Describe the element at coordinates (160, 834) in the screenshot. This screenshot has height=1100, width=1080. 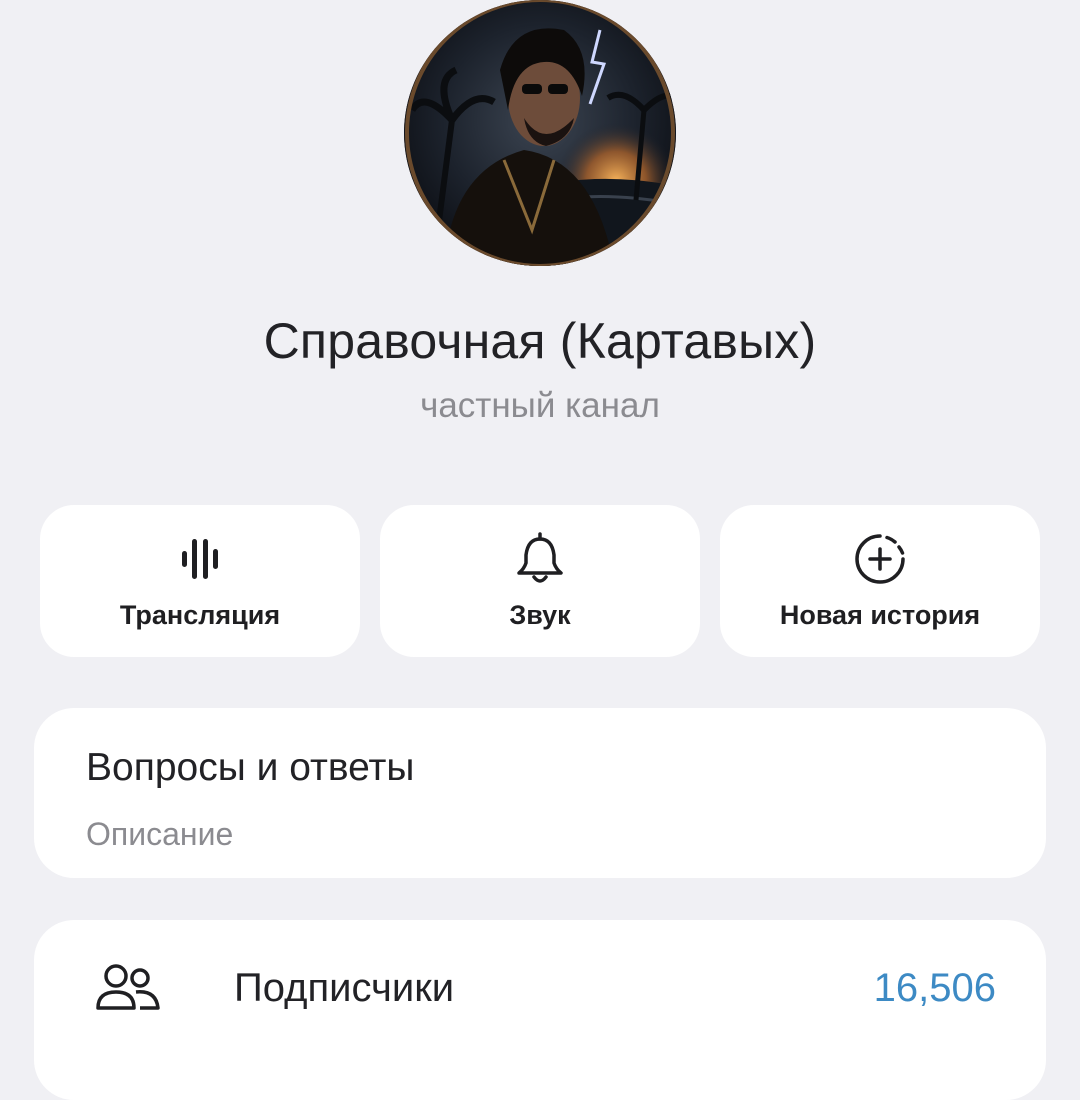
I see `description-caption: Описание` at that location.